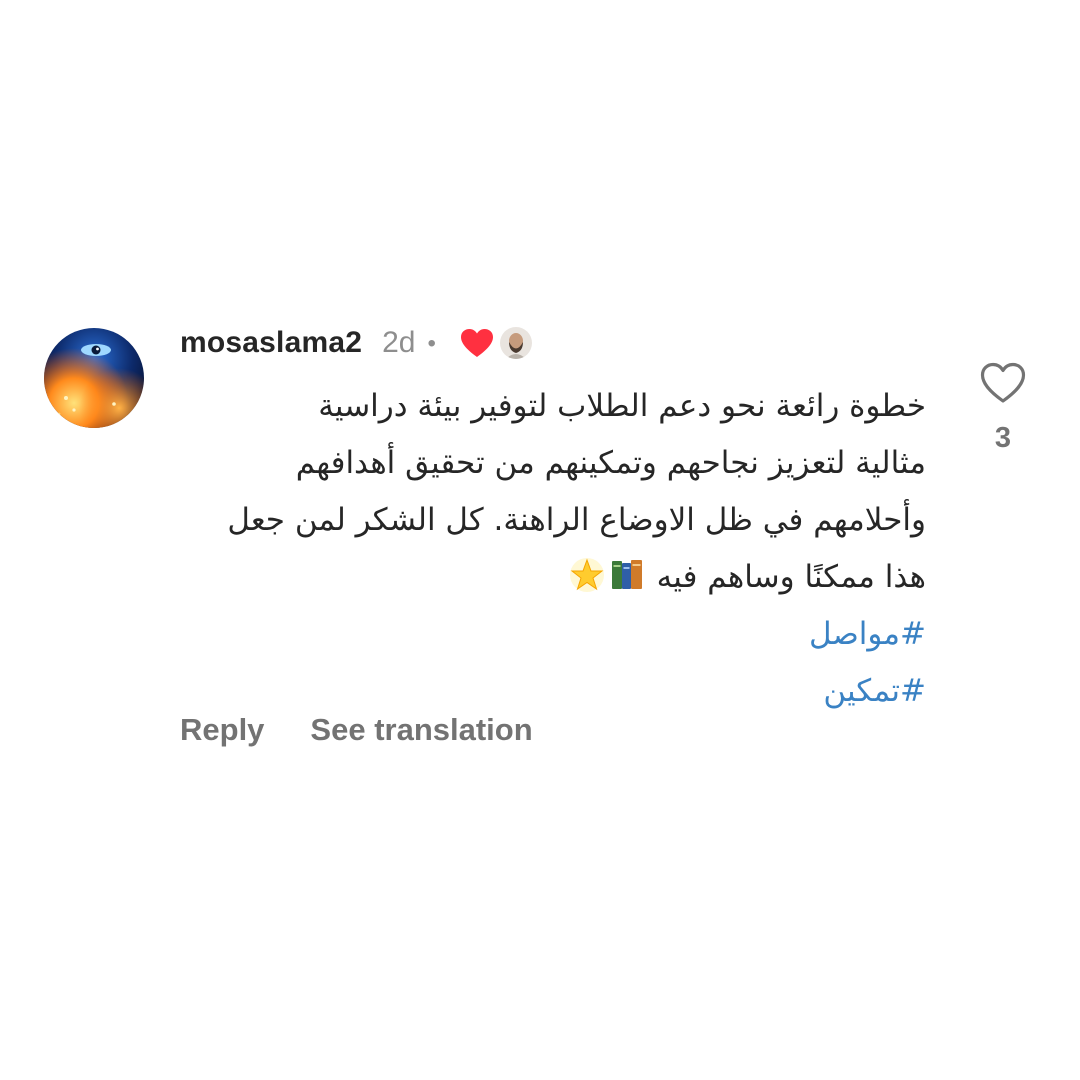 The width and height of the screenshot is (1080, 1080). What do you see at coordinates (477, 343) in the screenshot?
I see `heart-filled-icon` at bounding box center [477, 343].